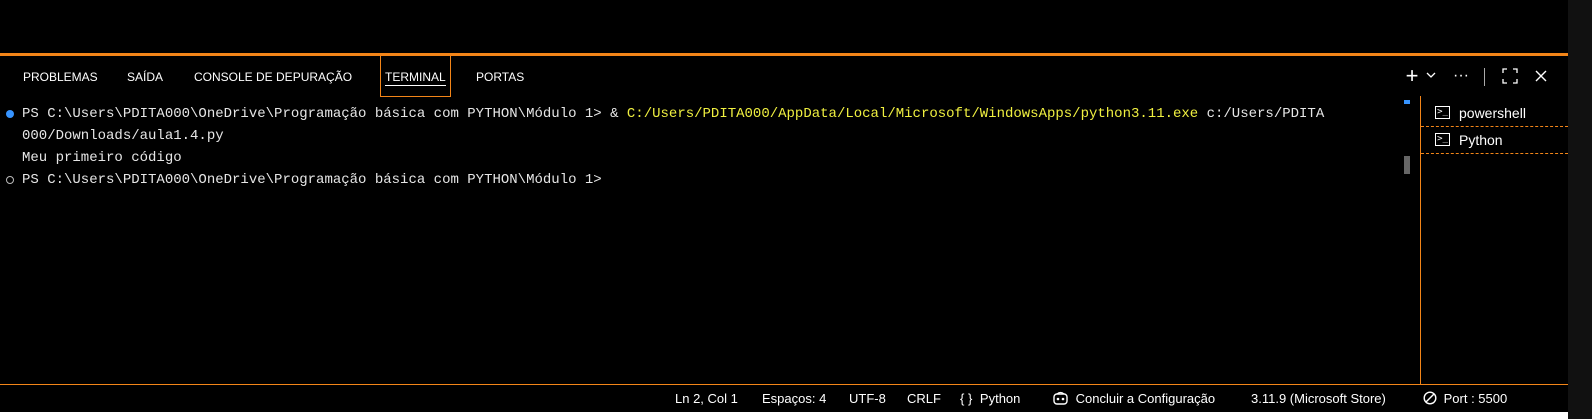  I want to click on status-language: { } Python, so click(990, 399).